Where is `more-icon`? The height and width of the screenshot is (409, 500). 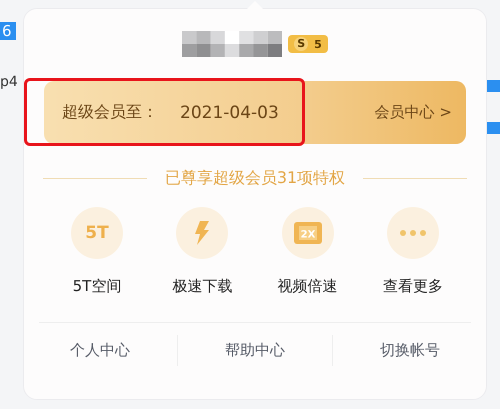
more-icon is located at coordinates (413, 233).